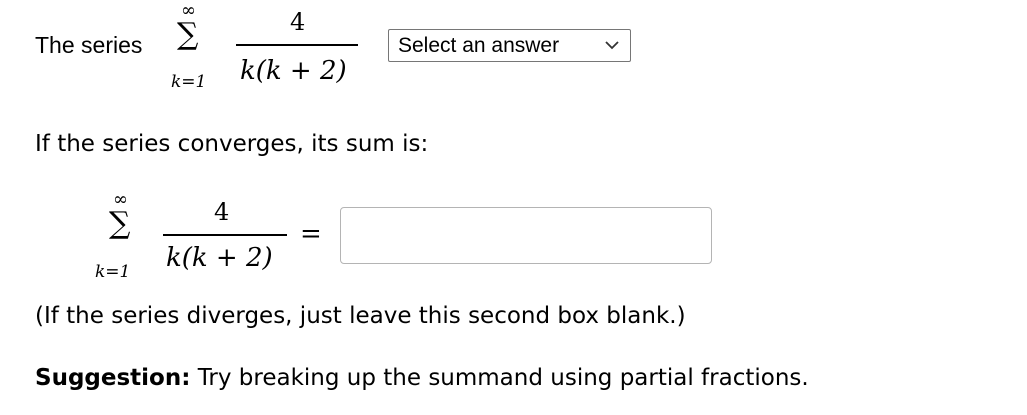 The image size is (1027, 415). I want to click on convergence-select: Select an answer, so click(509, 45).